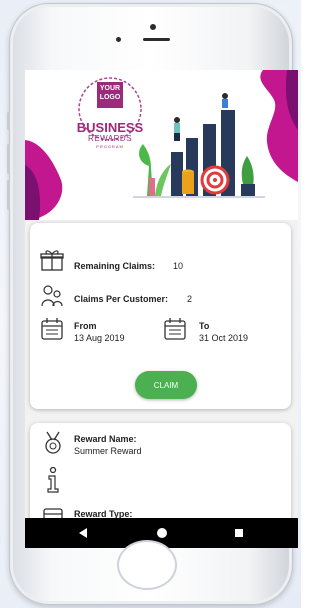 Image resolution: width=320 pixels, height=608 pixels. What do you see at coordinates (177, 137) in the screenshot?
I see `person-1-legs` at bounding box center [177, 137].